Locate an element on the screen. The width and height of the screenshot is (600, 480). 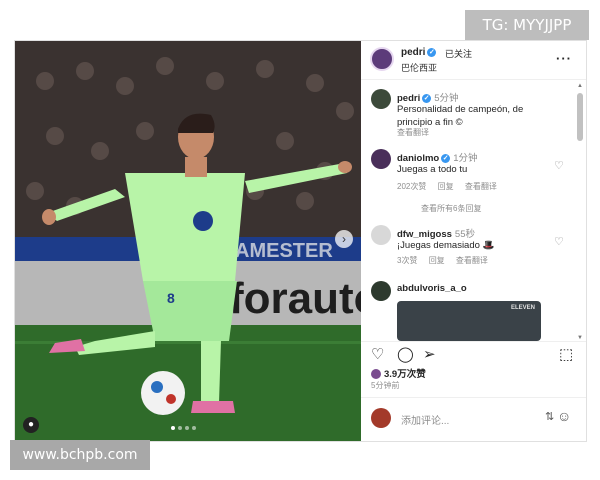
likes-count: 3次赞 is located at coordinates (407, 260).